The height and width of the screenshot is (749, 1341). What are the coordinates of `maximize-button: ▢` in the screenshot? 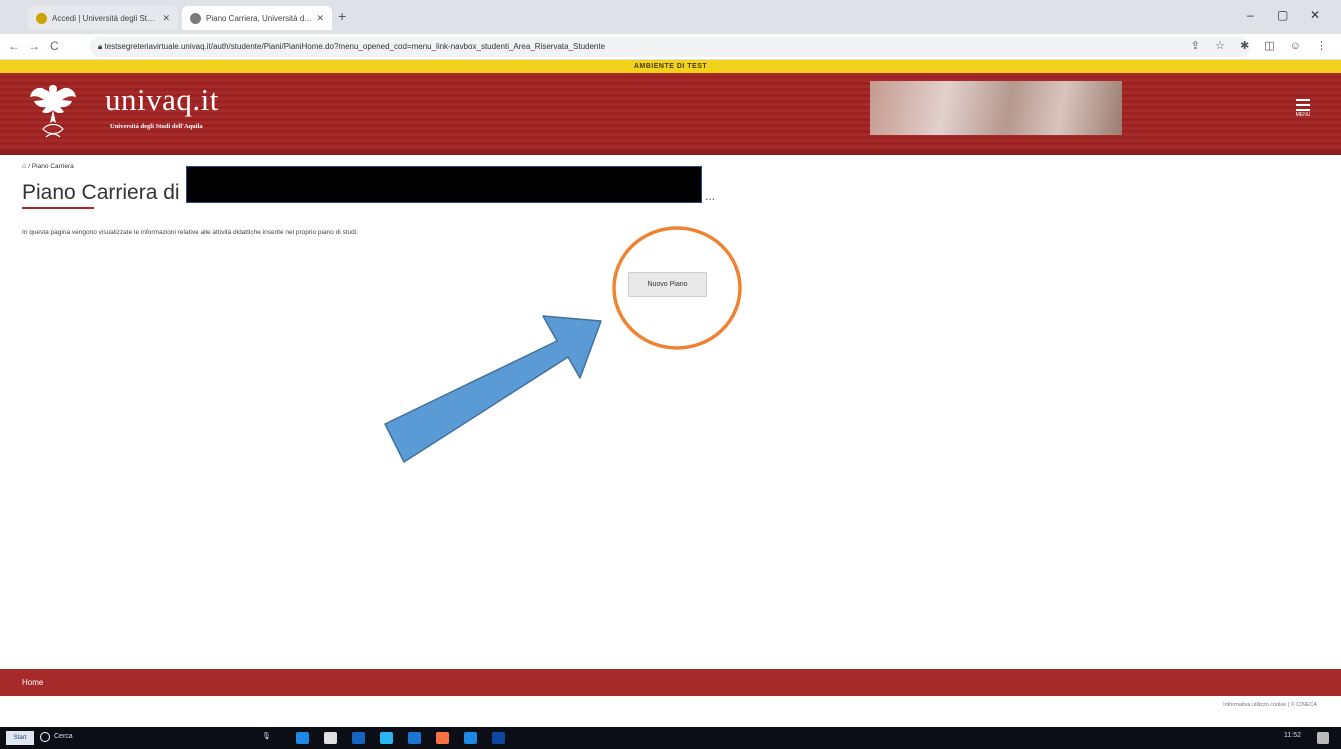 It's located at (1282, 15).